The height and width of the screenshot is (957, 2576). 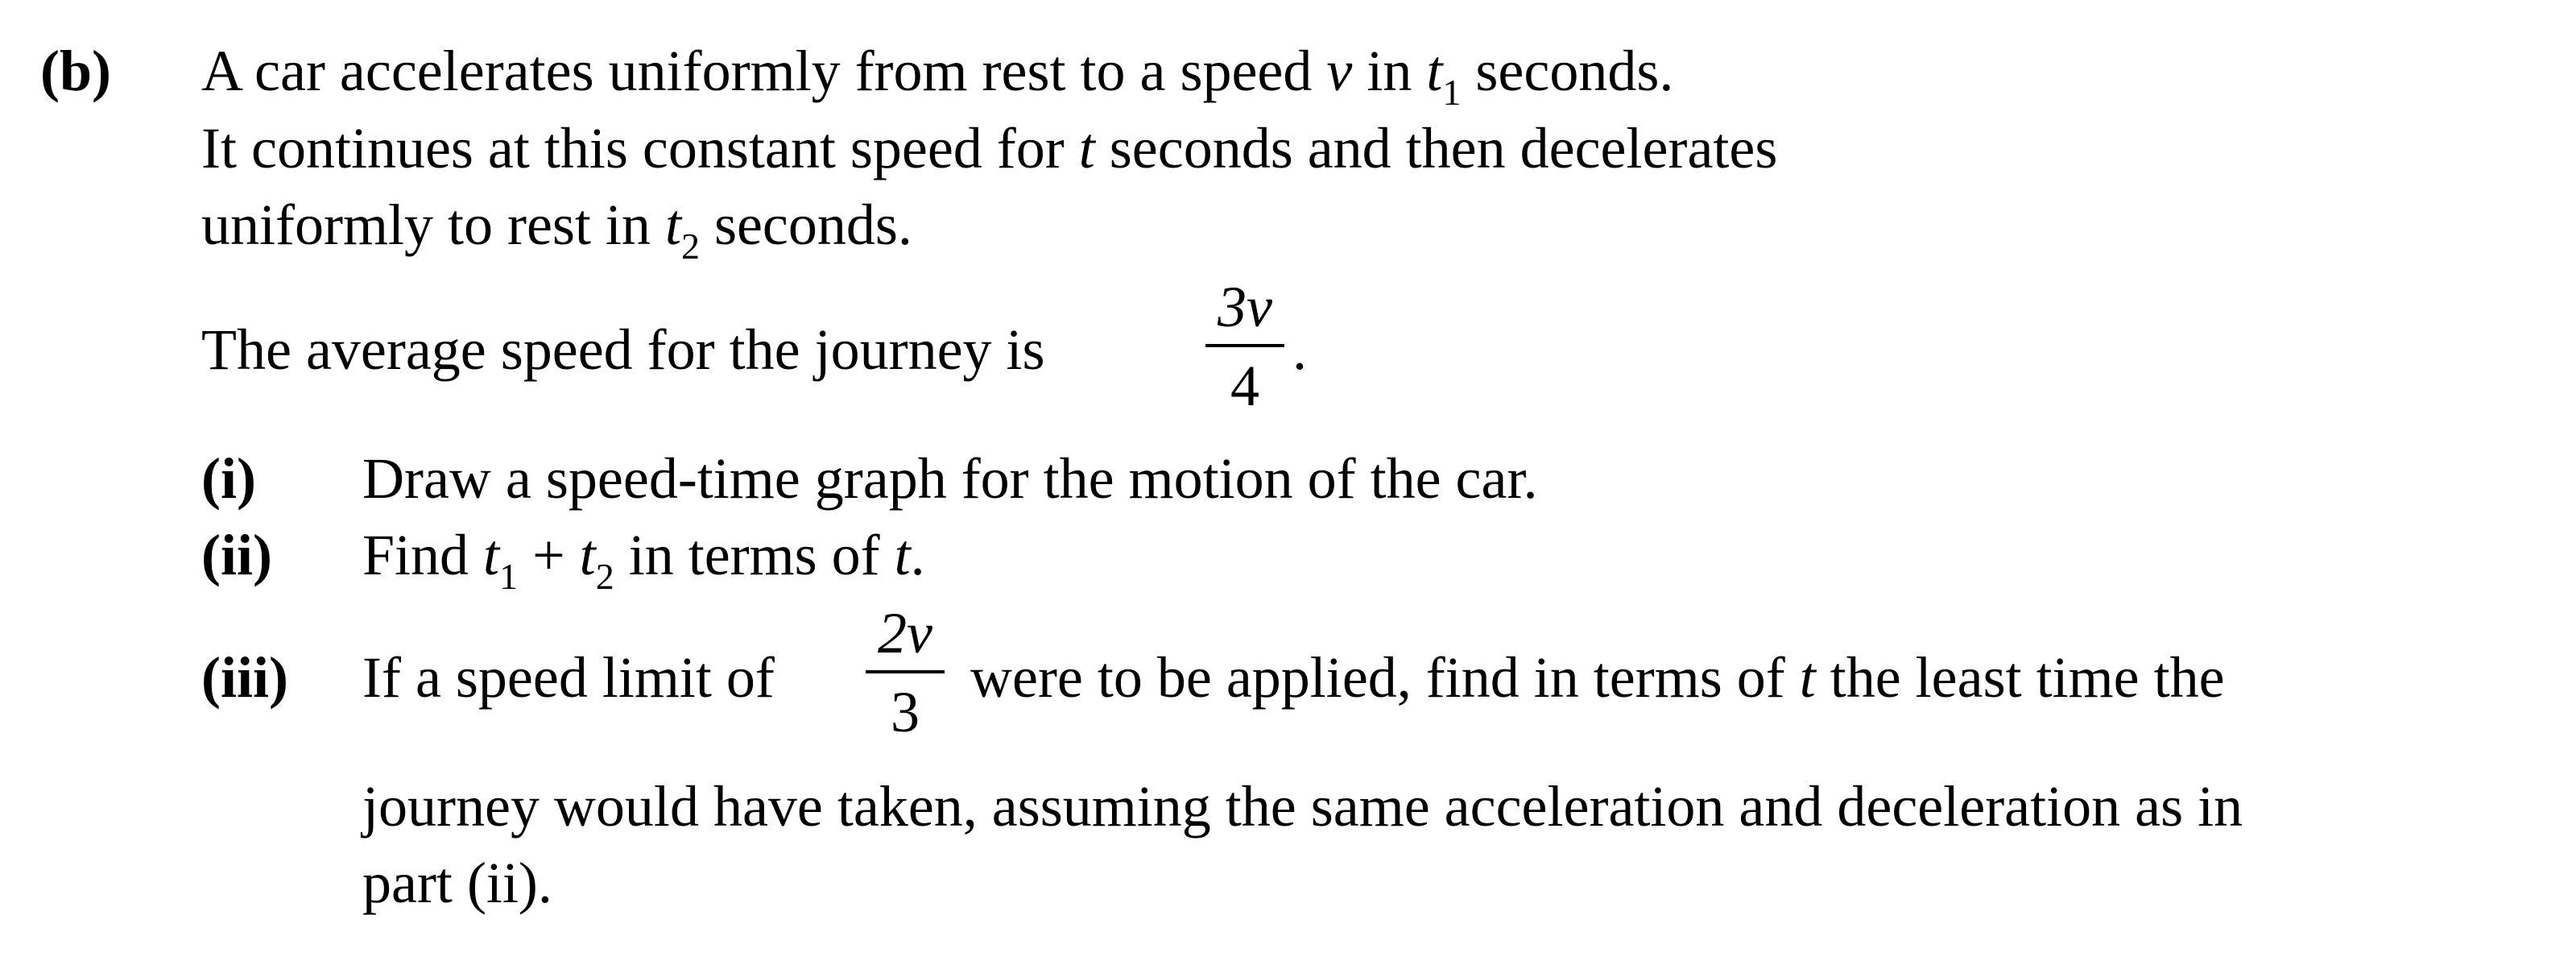 I want to click on intro-line-1-text-b: in, so click(x=1389, y=71).